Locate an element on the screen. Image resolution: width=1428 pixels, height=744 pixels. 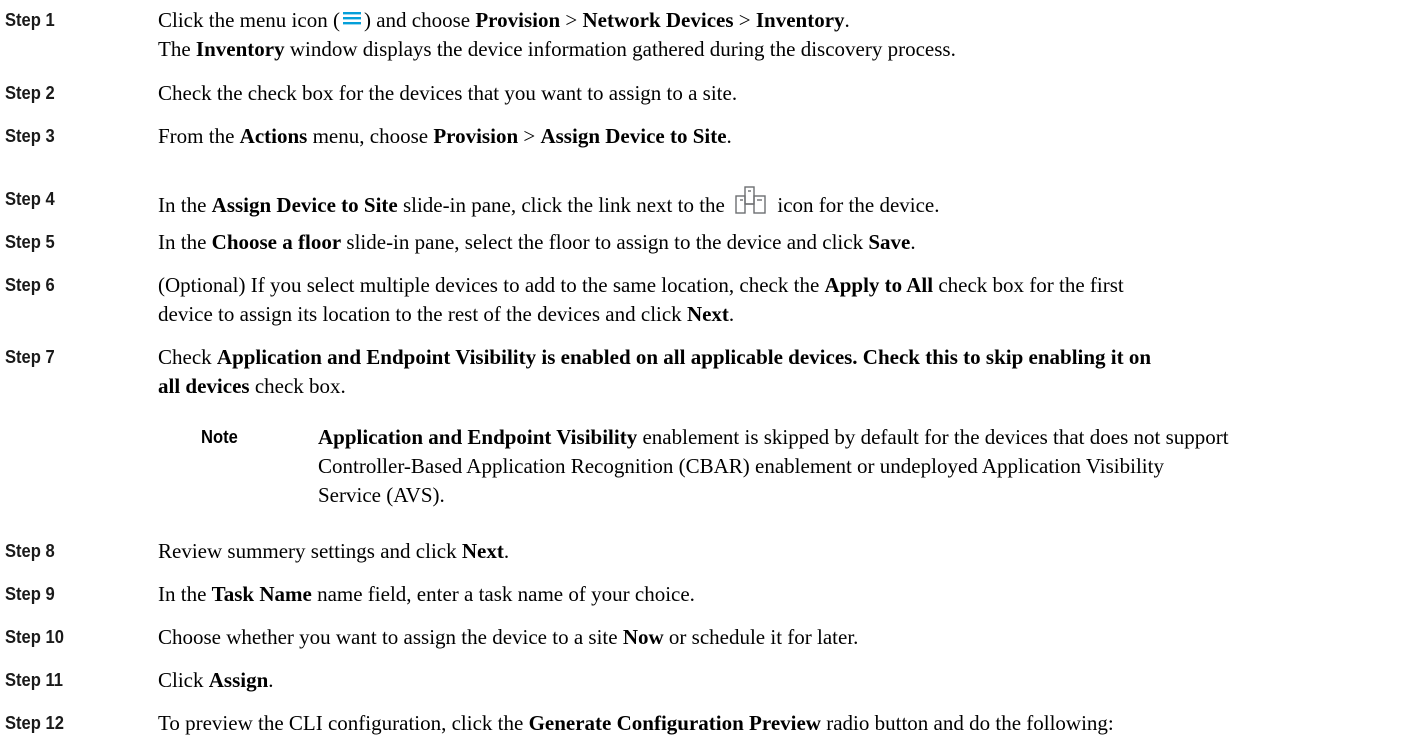
menu-path-assign-device: Assign Device to Site is located at coordinates (633, 136).